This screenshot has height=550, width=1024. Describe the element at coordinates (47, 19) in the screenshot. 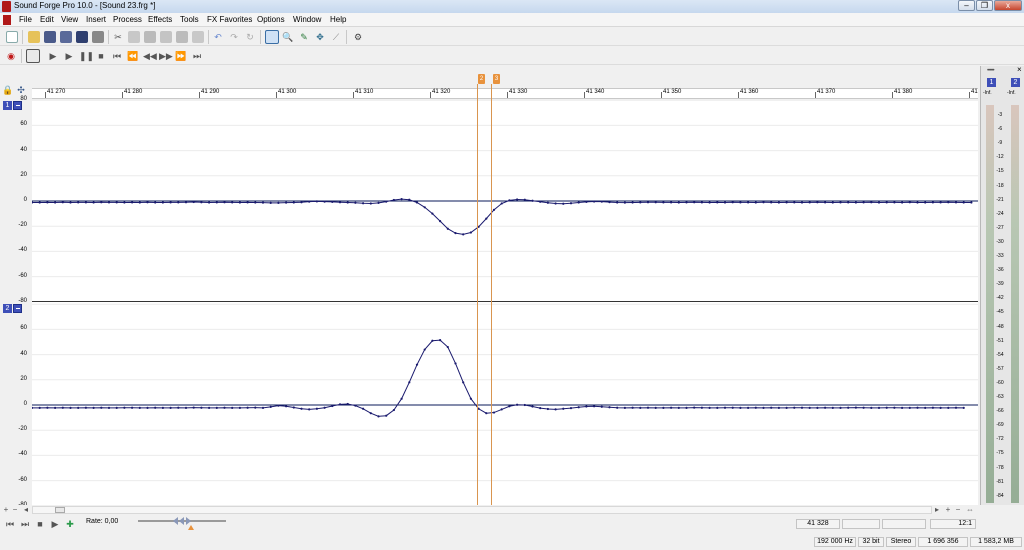

I see `menu-edit: Edit` at that location.